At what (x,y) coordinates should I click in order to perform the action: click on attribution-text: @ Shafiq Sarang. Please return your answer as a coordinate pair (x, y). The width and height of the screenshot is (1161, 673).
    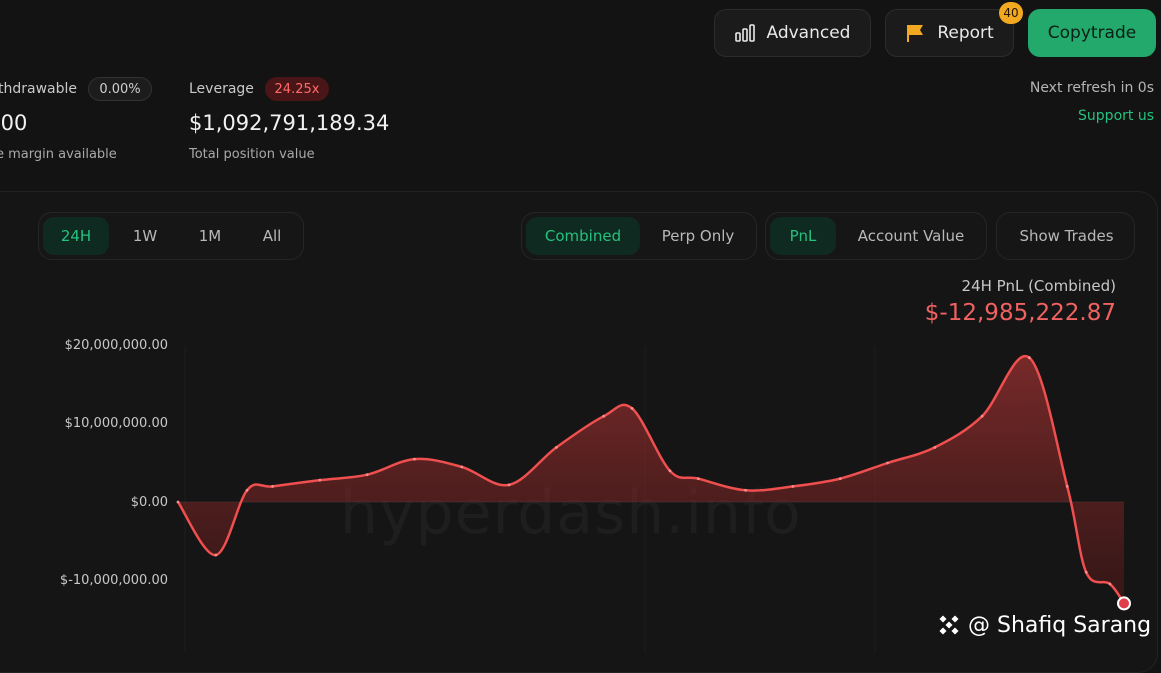
    Looking at the image, I should click on (1060, 625).